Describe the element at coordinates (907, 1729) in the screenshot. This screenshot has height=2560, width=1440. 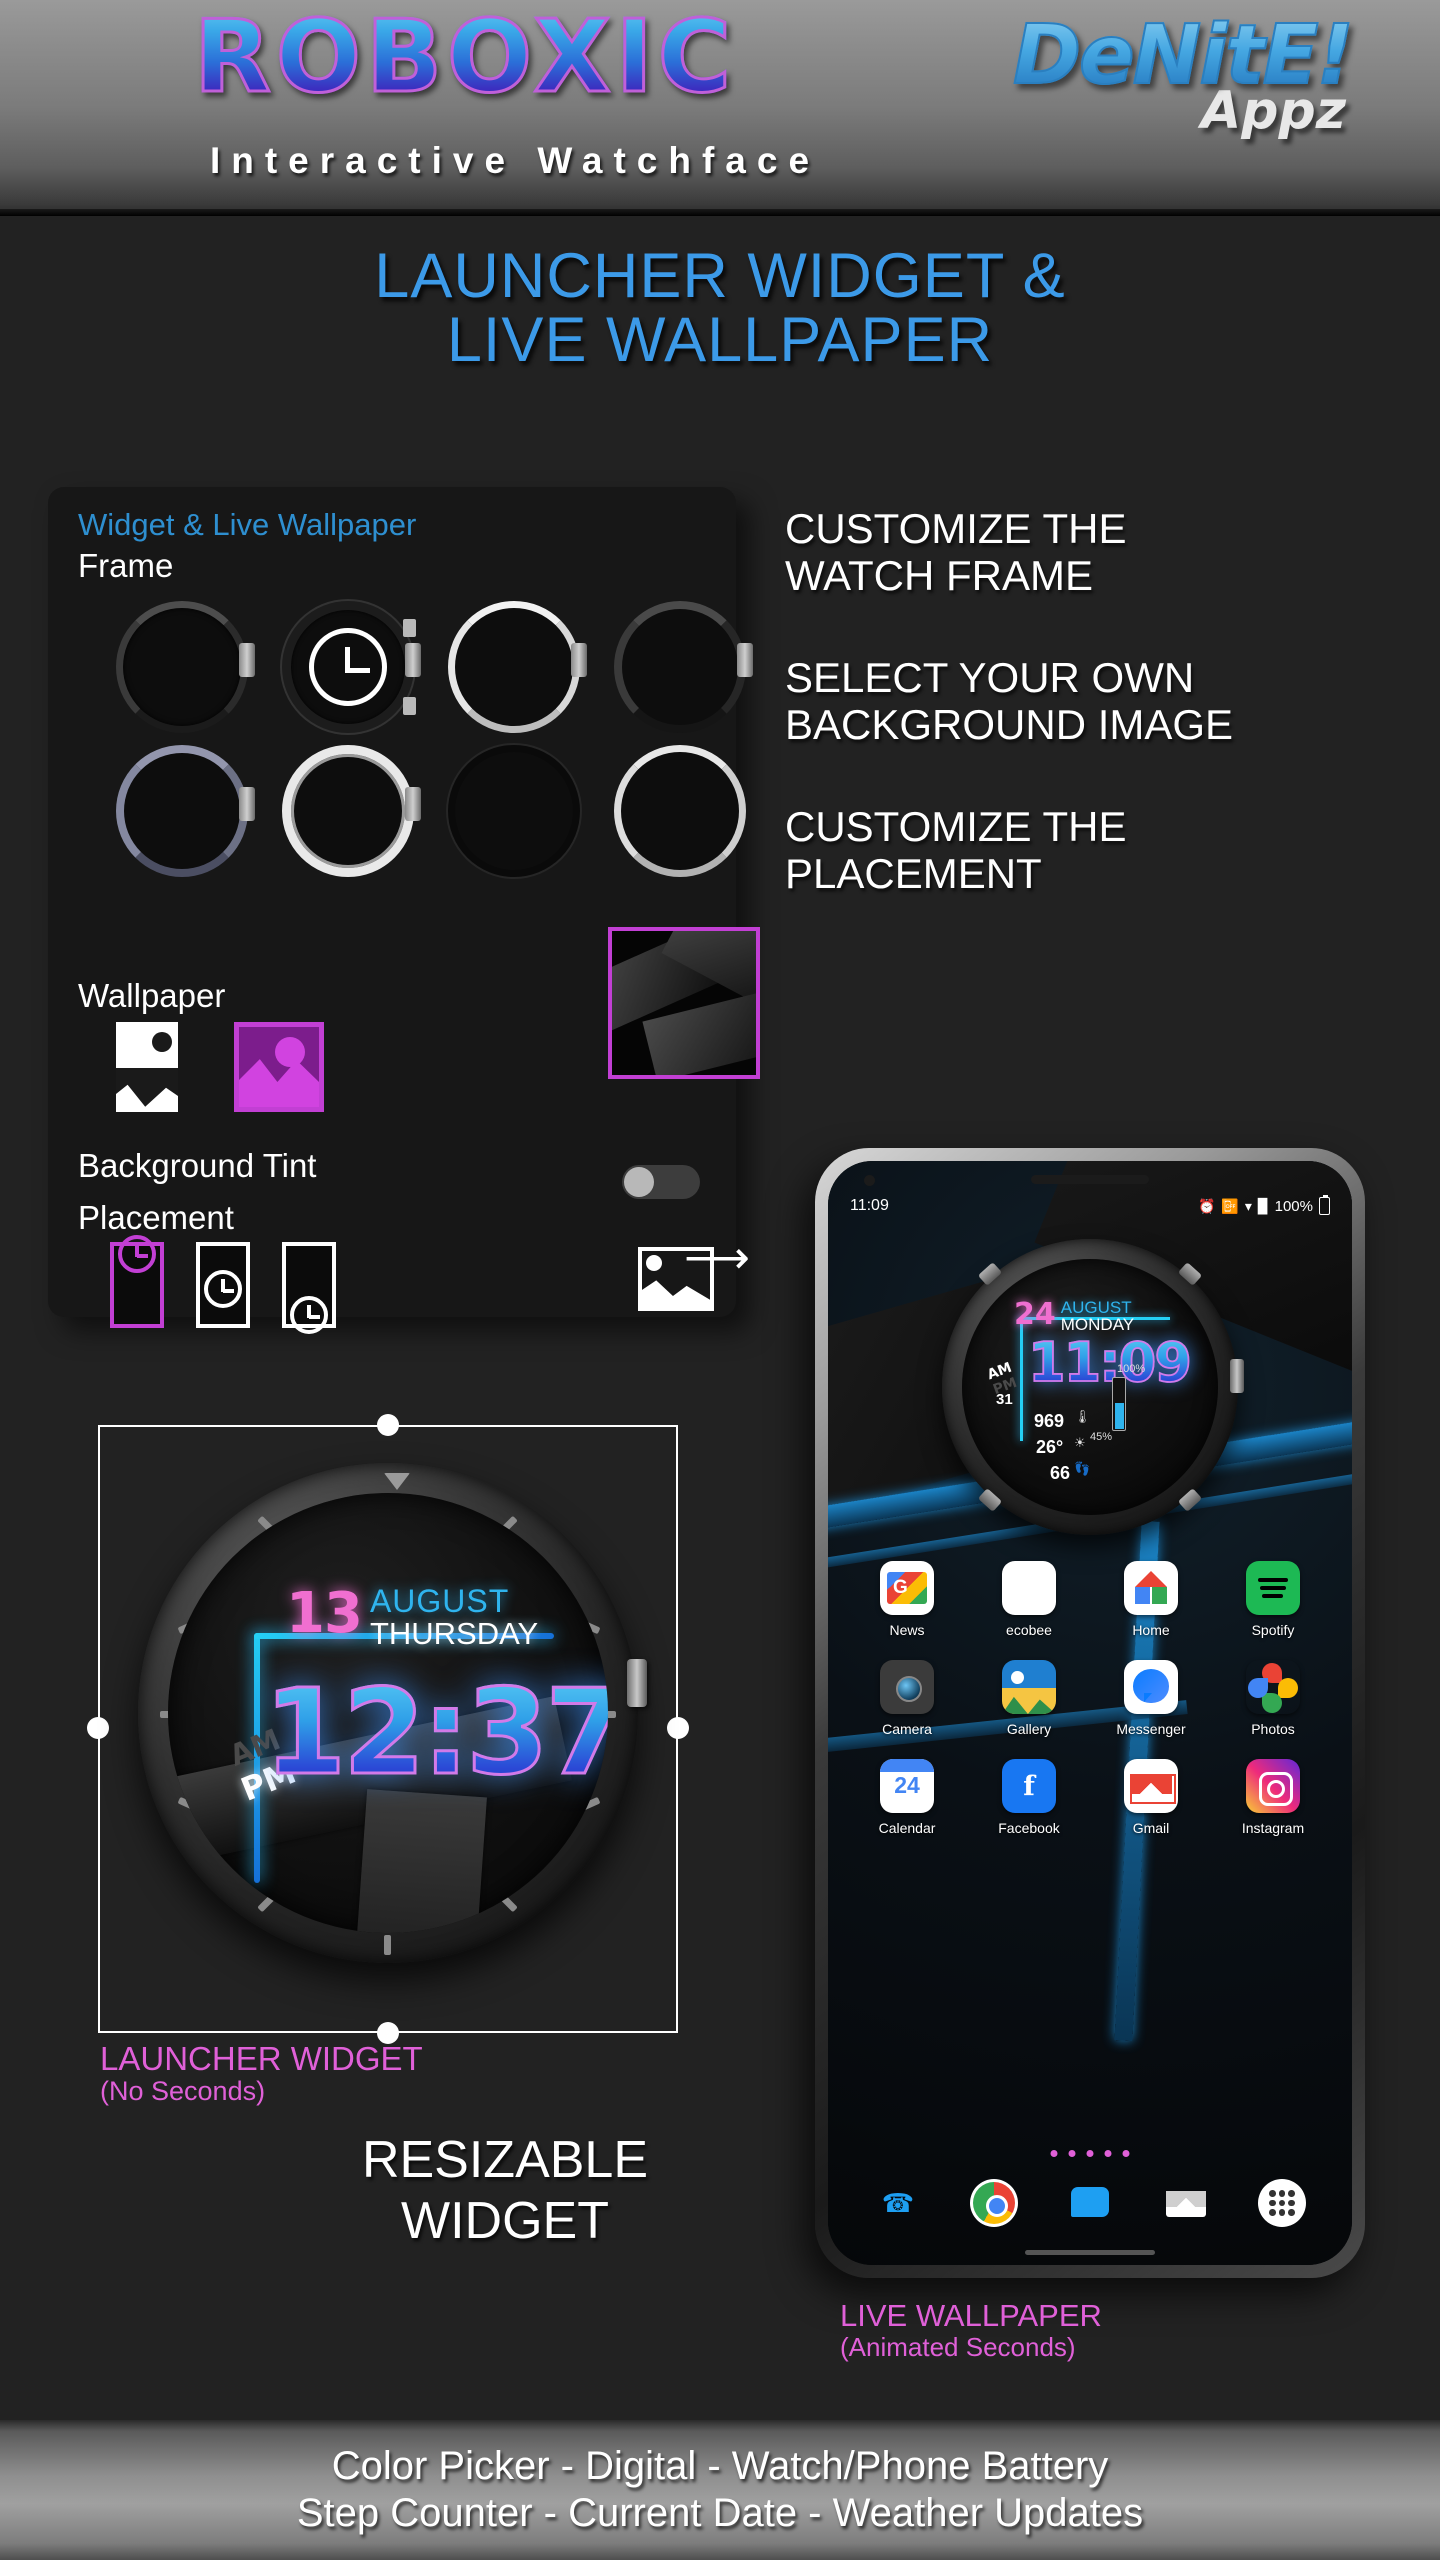
I see `app-label: Camera` at that location.